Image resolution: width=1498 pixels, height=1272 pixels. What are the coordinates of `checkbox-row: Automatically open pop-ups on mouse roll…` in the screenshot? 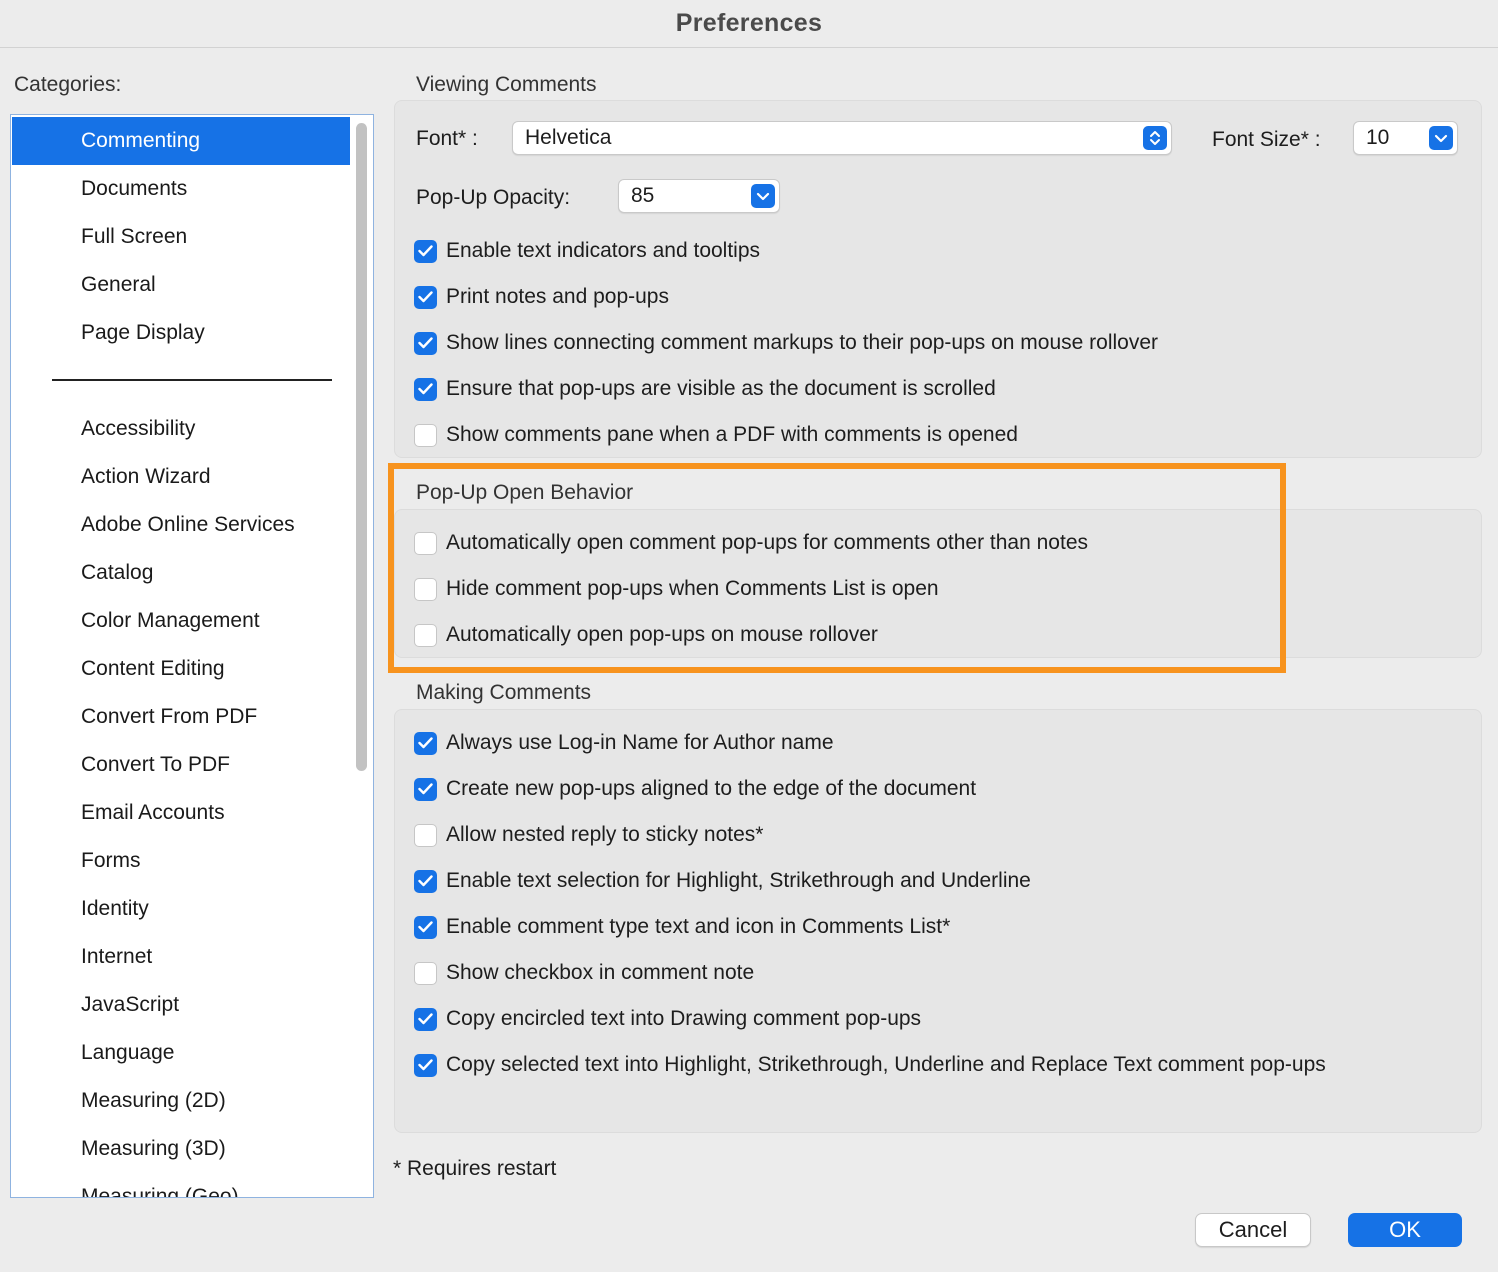 It's located at (646, 635).